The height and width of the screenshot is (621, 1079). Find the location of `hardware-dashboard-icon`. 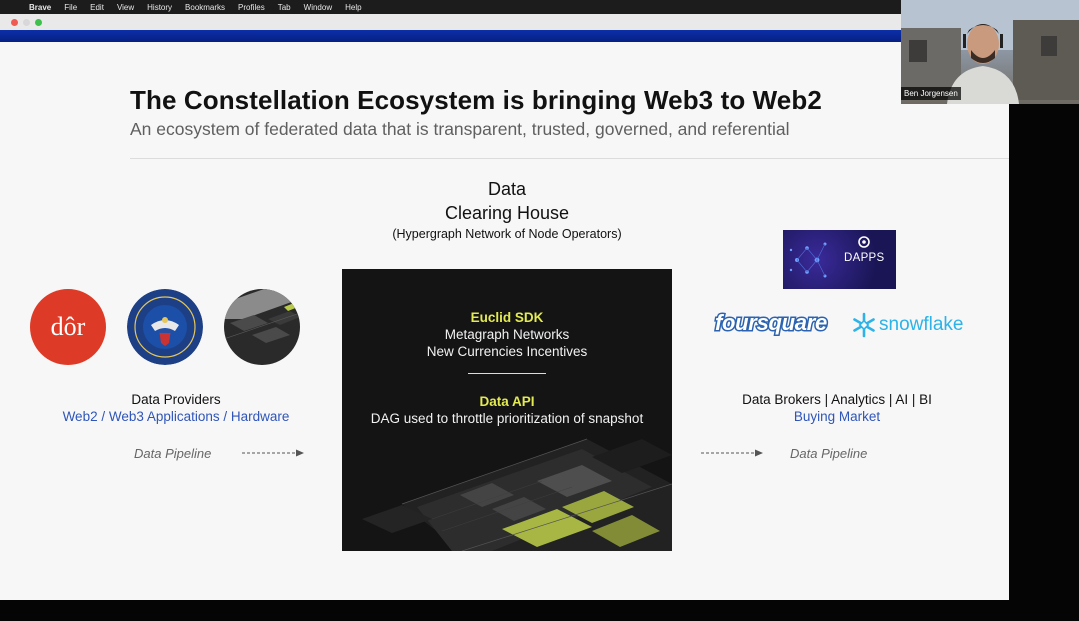

hardware-dashboard-icon is located at coordinates (262, 327).